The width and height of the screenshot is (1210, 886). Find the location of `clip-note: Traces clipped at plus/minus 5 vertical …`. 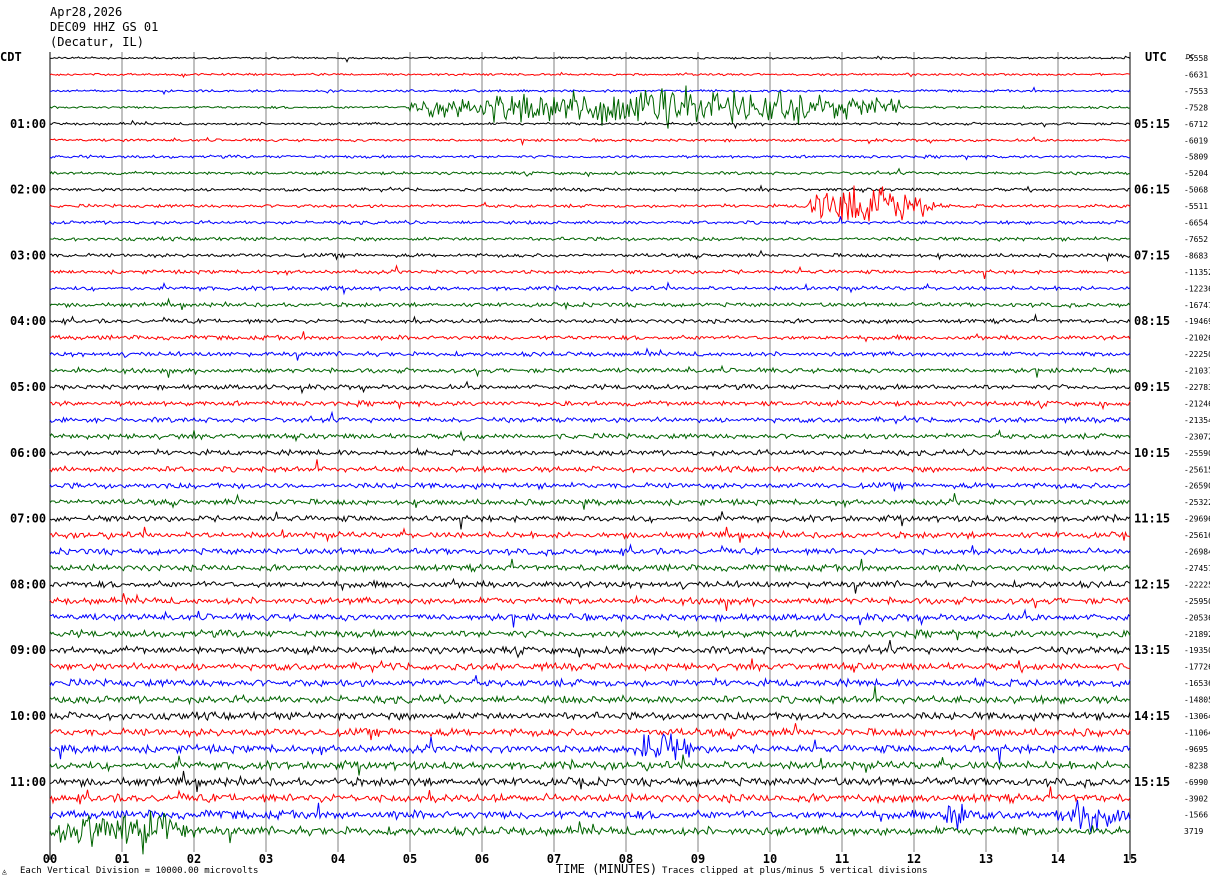

clip-note: Traces clipped at plus/minus 5 vertical … is located at coordinates (795, 871).